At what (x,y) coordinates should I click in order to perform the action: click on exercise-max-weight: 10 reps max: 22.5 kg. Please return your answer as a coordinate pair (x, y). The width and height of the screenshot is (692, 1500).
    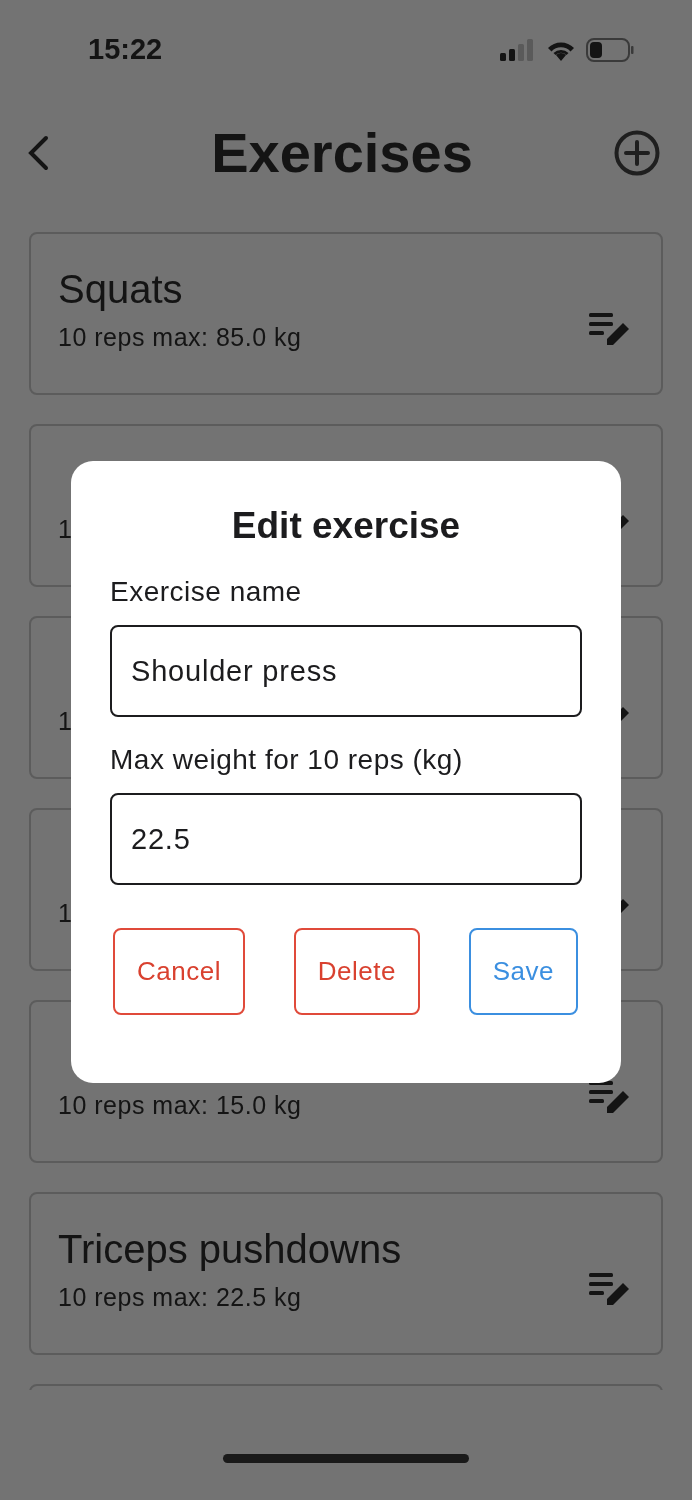
    Looking at the image, I should click on (180, 1297).